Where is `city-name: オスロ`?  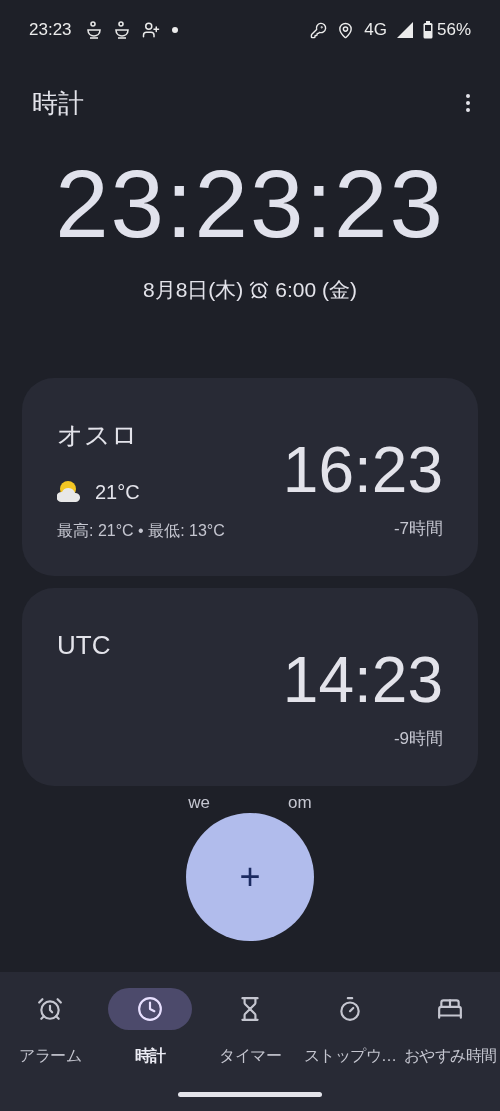
city-name: オスロ is located at coordinates (98, 435).